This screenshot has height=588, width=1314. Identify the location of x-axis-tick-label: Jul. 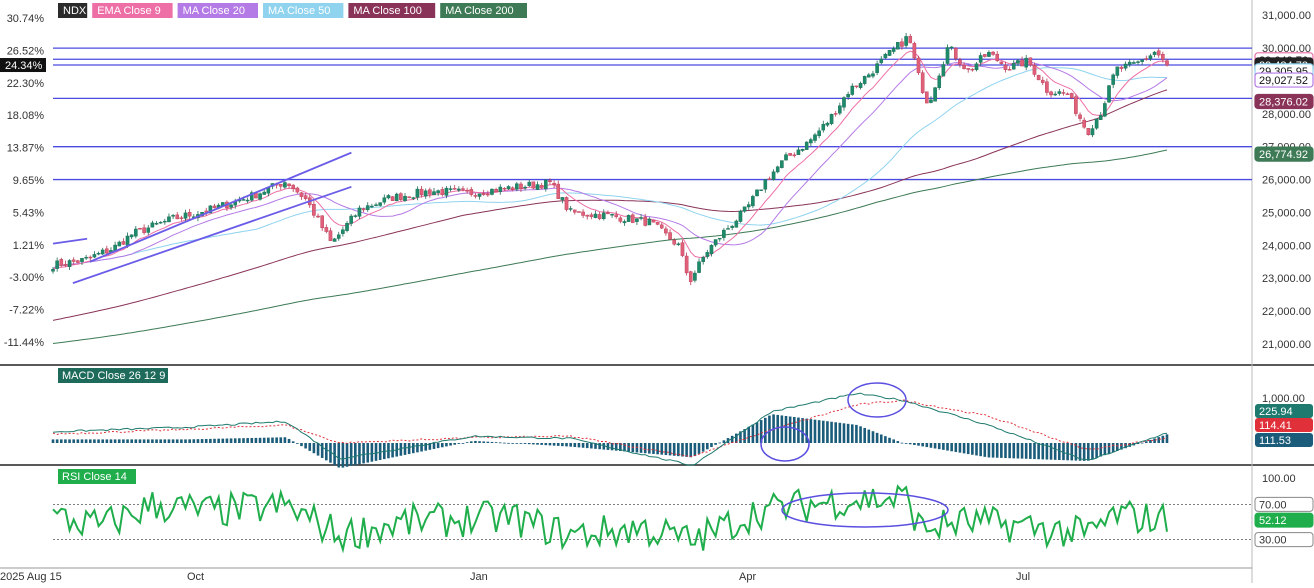
(1023, 577).